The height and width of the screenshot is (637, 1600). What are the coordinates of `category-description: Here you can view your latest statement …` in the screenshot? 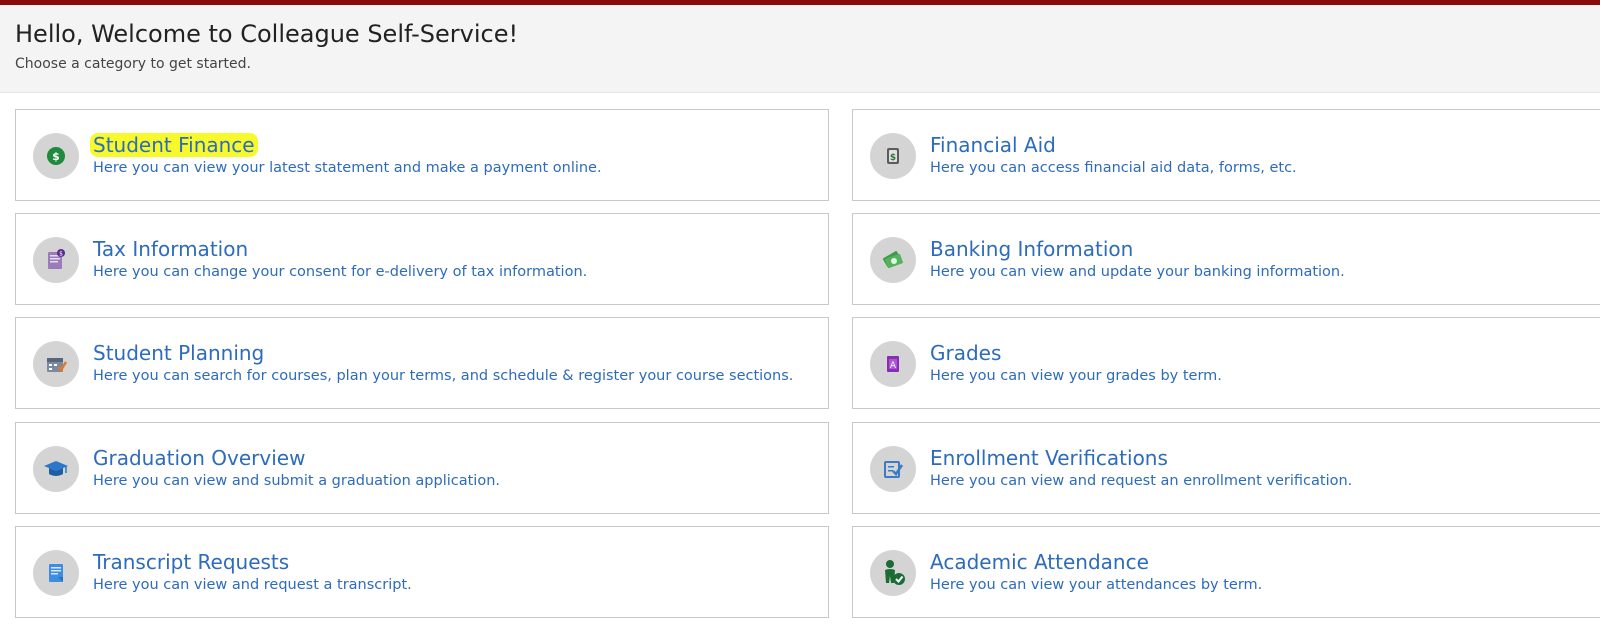 It's located at (347, 168).